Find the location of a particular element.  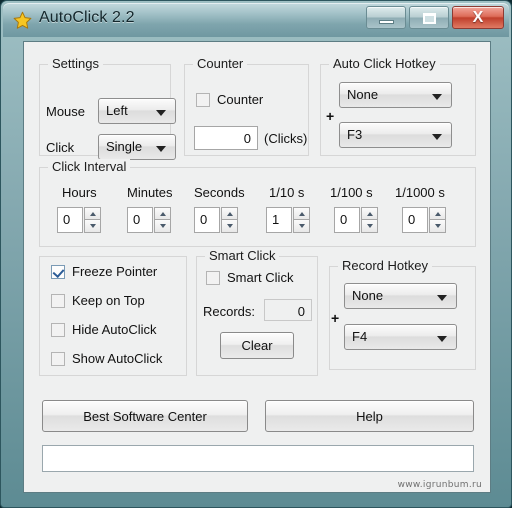

thousandth-input: 0 is located at coordinates (415, 220).